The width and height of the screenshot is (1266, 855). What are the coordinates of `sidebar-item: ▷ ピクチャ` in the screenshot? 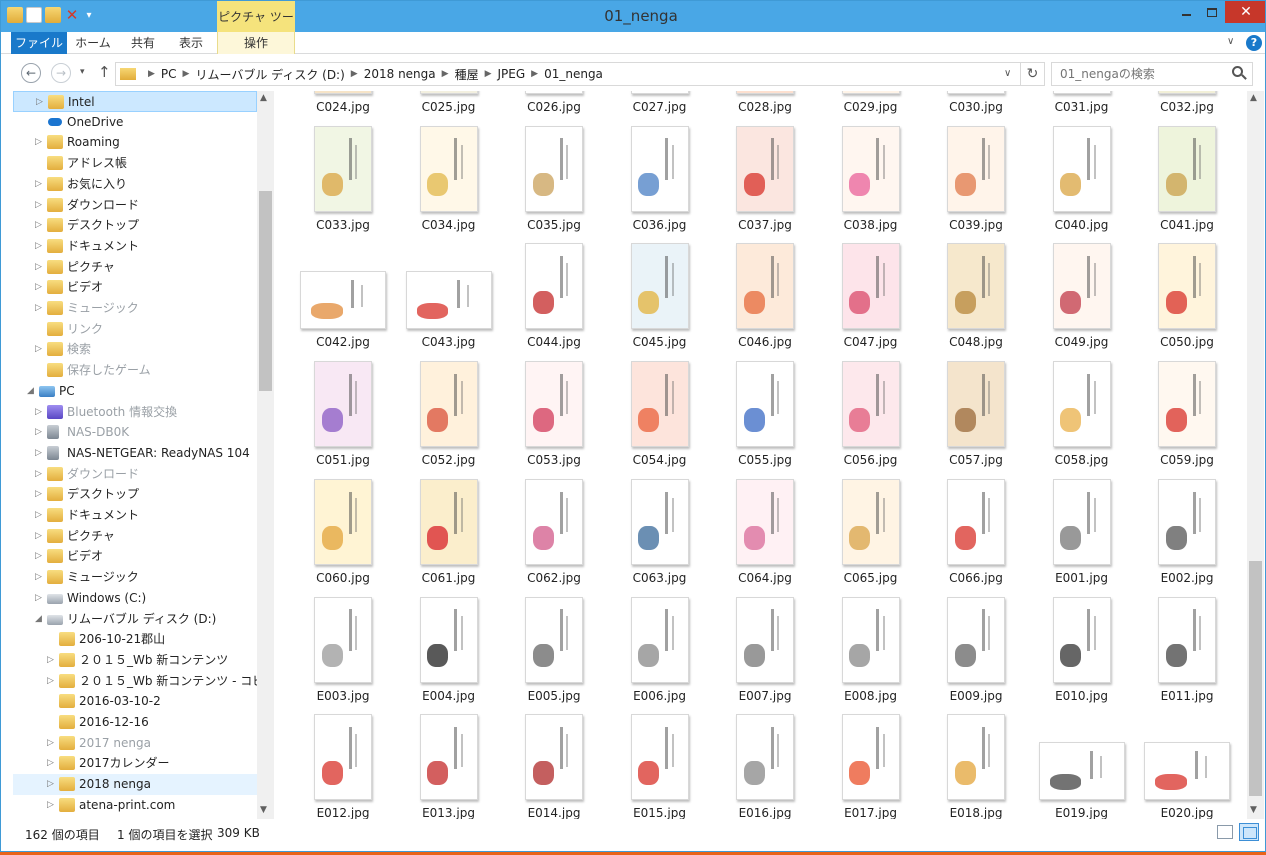 It's located at (135, 536).